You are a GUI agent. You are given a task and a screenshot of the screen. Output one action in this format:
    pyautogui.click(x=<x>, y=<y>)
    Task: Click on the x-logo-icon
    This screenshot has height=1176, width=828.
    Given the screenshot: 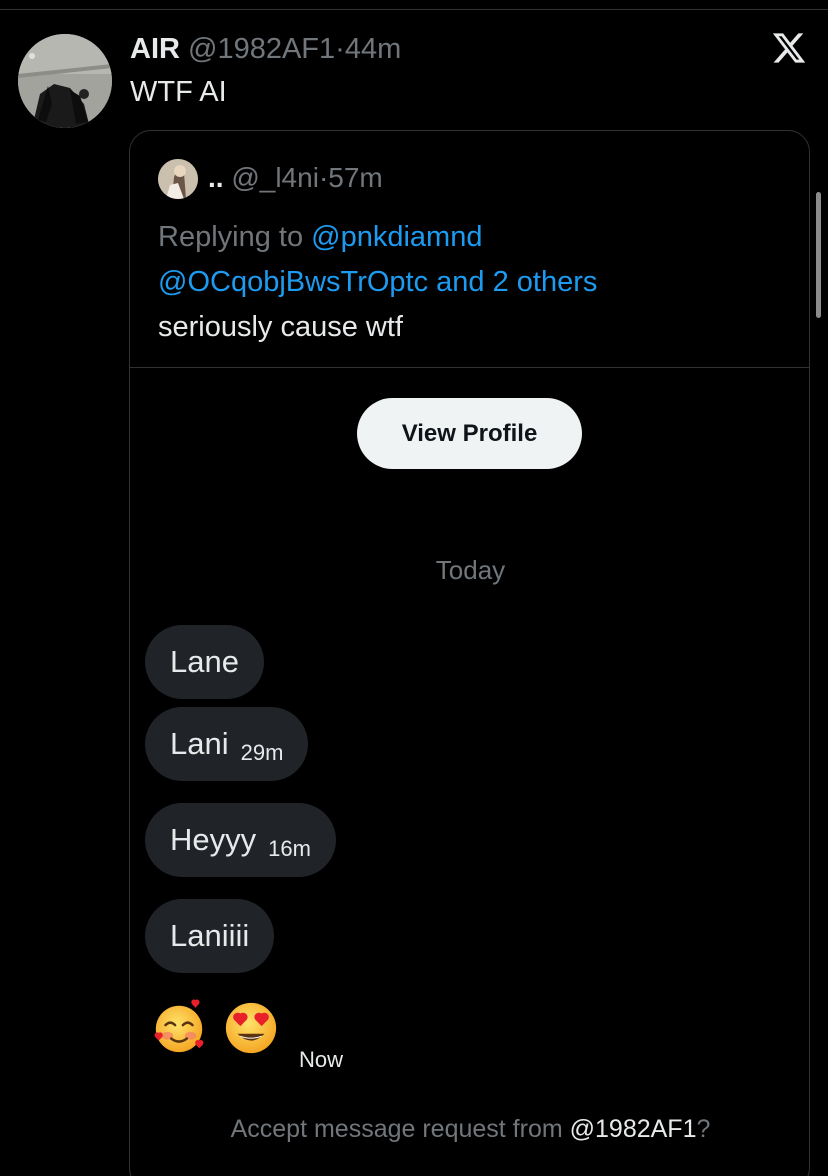 What is the action you would take?
    pyautogui.click(x=789, y=48)
    